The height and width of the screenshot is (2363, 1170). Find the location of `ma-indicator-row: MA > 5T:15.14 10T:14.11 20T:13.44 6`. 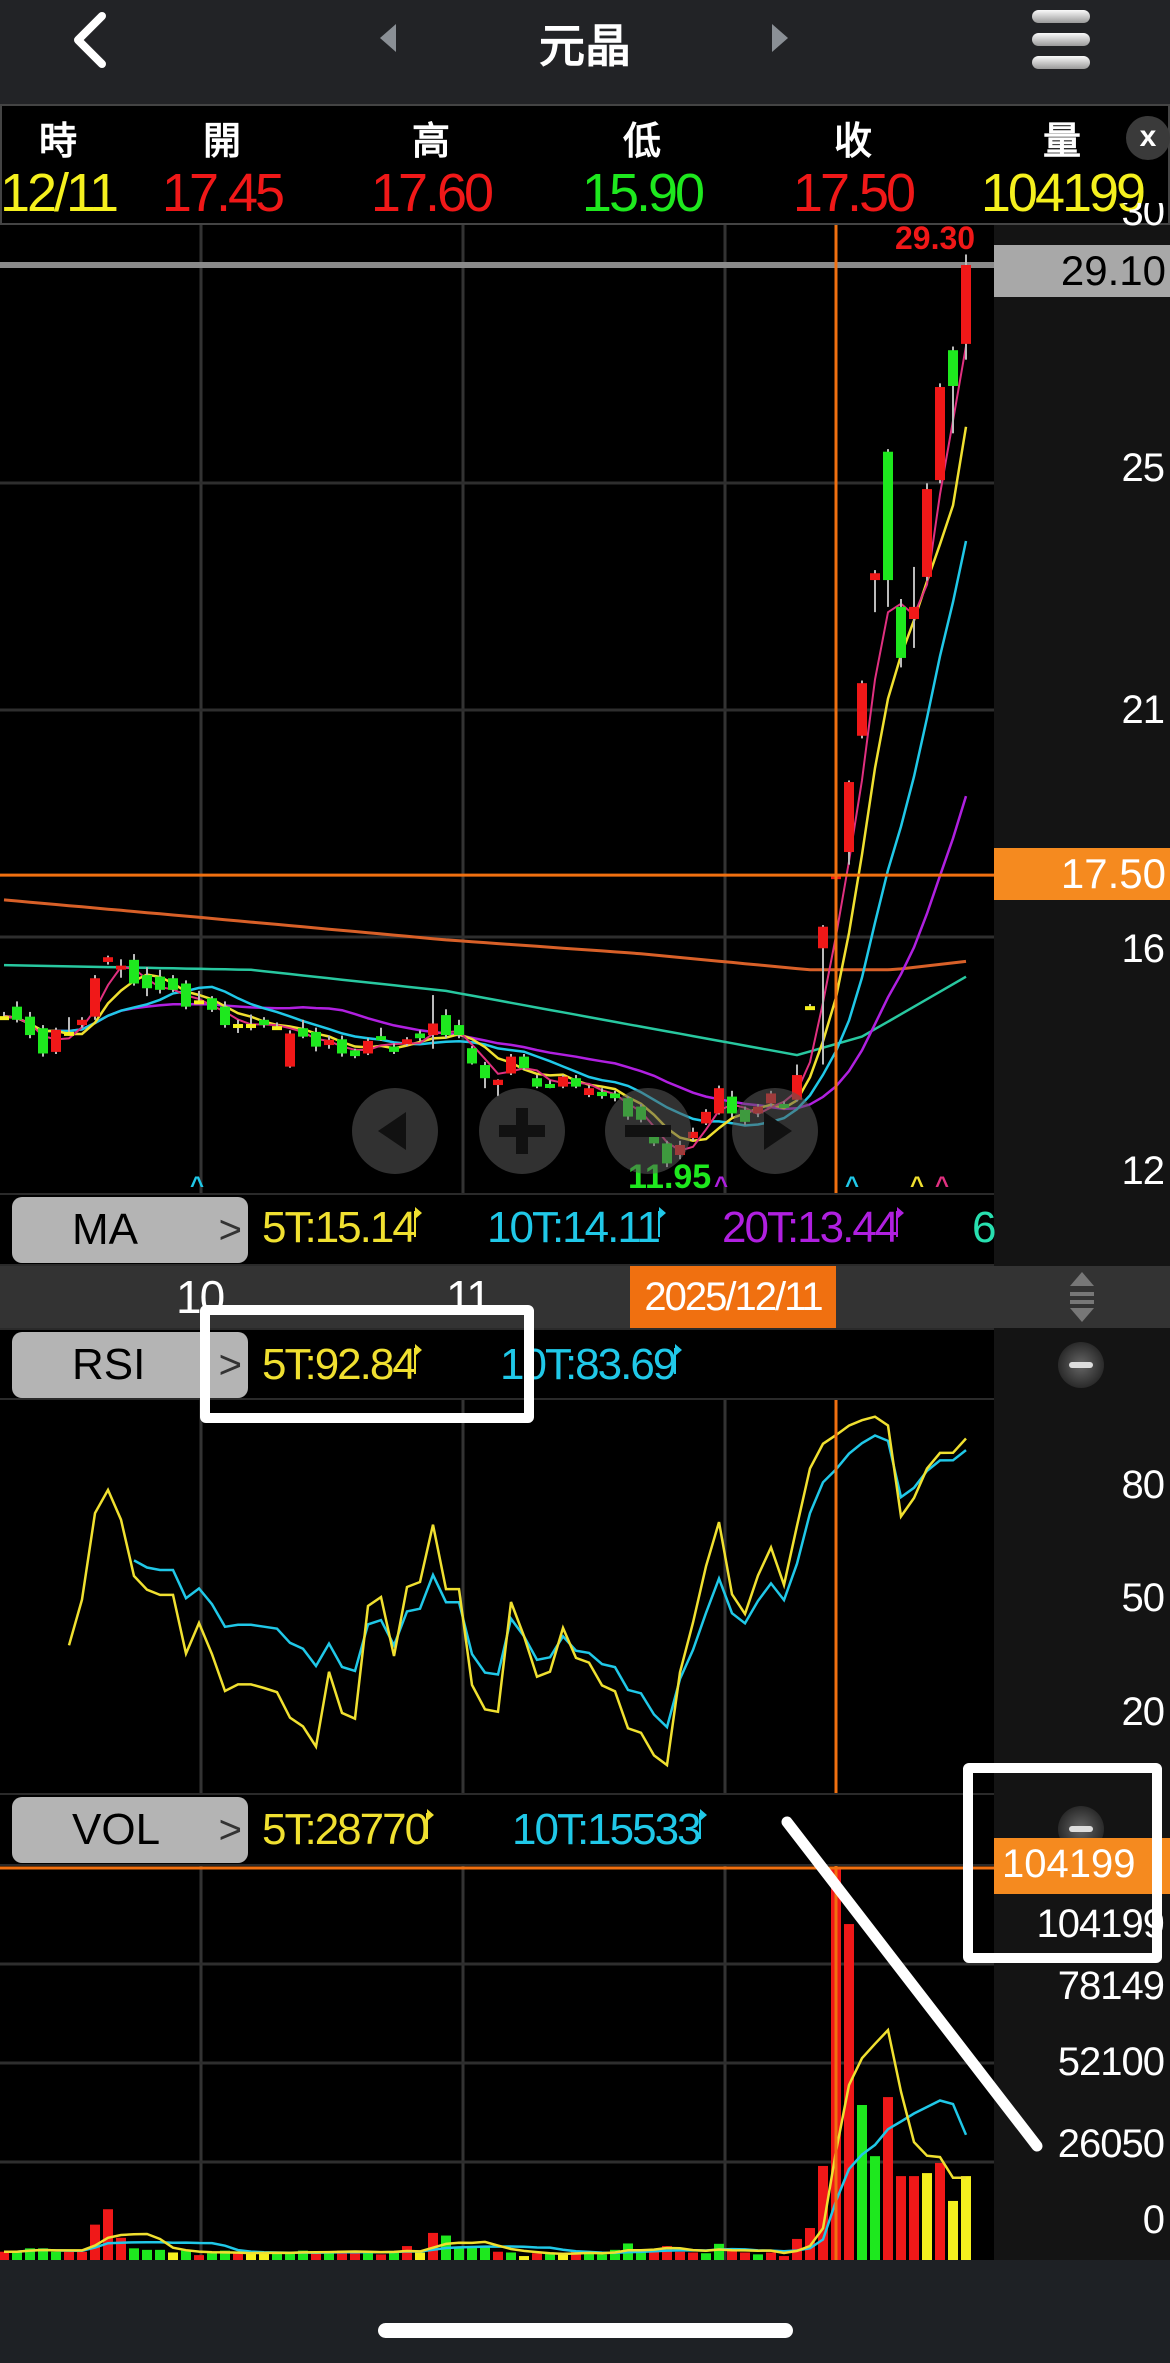

ma-indicator-row: MA > 5T:15.14 10T:14.11 20T:13.44 6 is located at coordinates (498, 1229).